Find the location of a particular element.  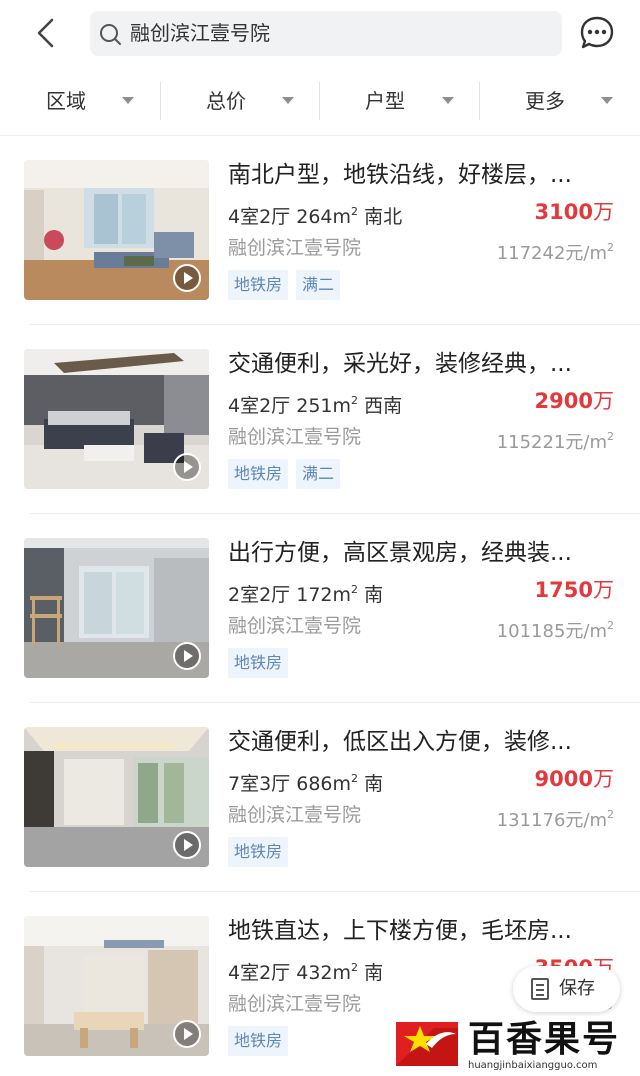

watermark: 百香果号 huangjinbaixiangguo.com is located at coordinates (517, 1046).